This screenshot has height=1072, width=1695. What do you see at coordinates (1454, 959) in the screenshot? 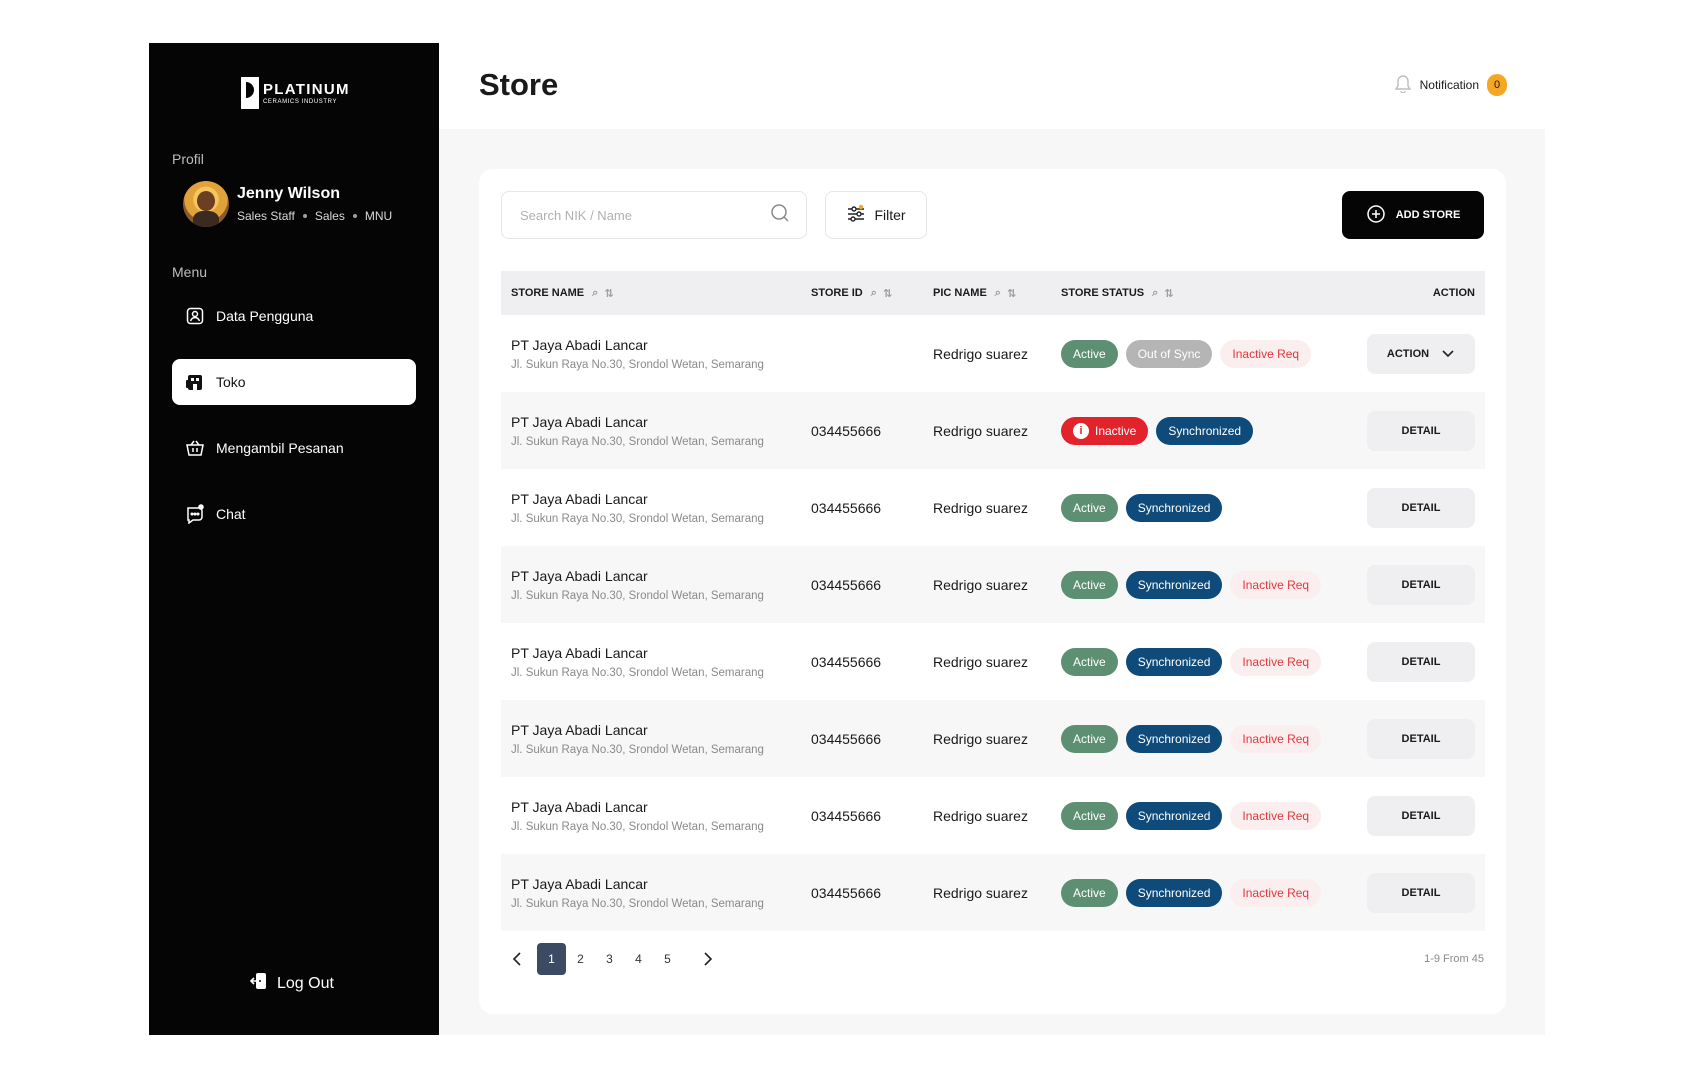
I see `pagination-range: 1-9 From 45` at bounding box center [1454, 959].